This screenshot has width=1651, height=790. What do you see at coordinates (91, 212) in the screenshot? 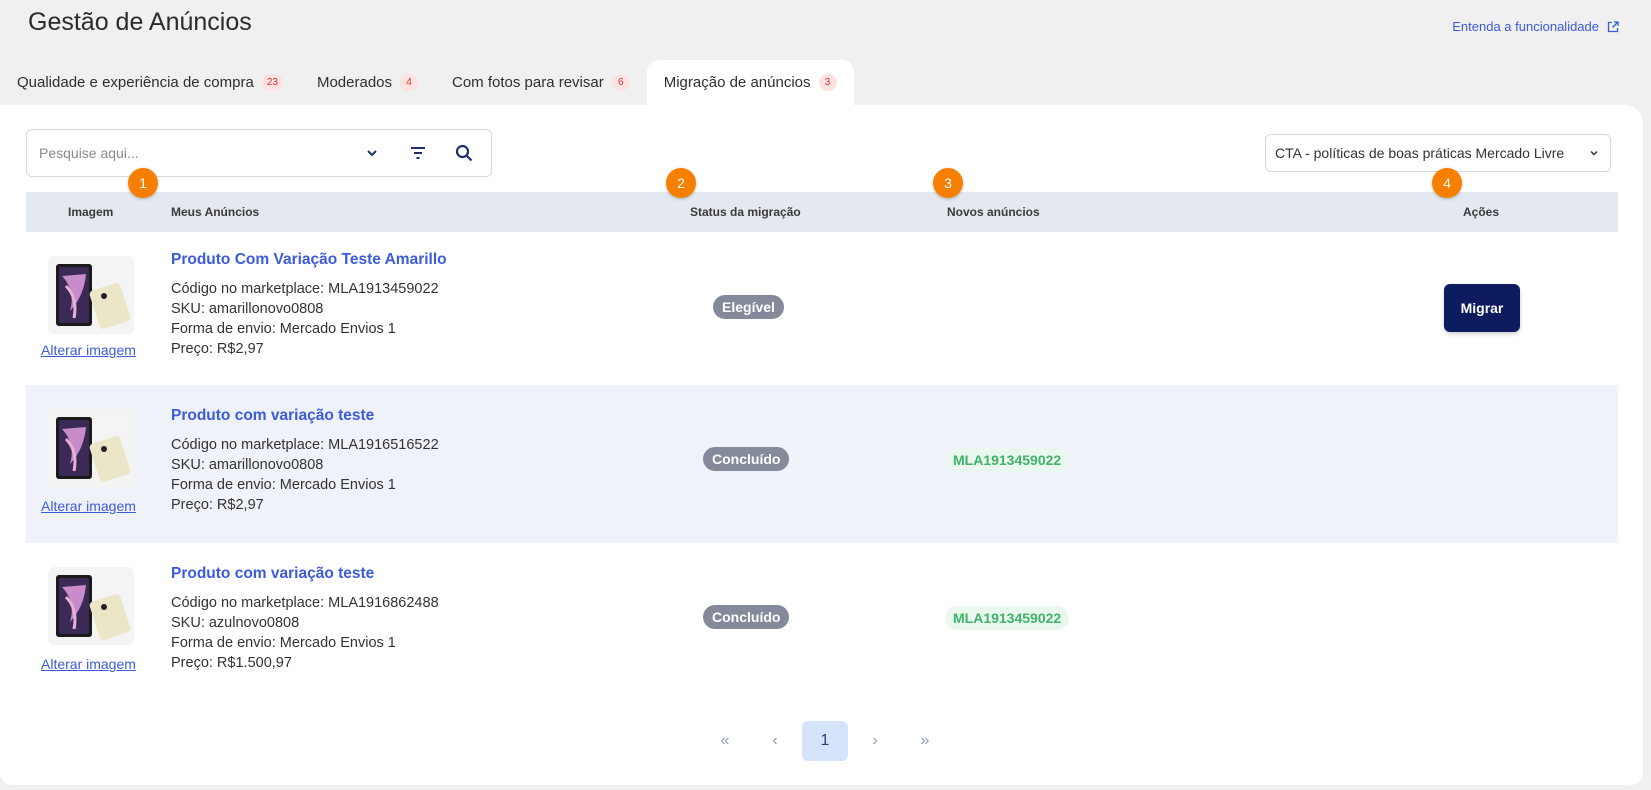
I see `column-header-image: Imagem` at bounding box center [91, 212].